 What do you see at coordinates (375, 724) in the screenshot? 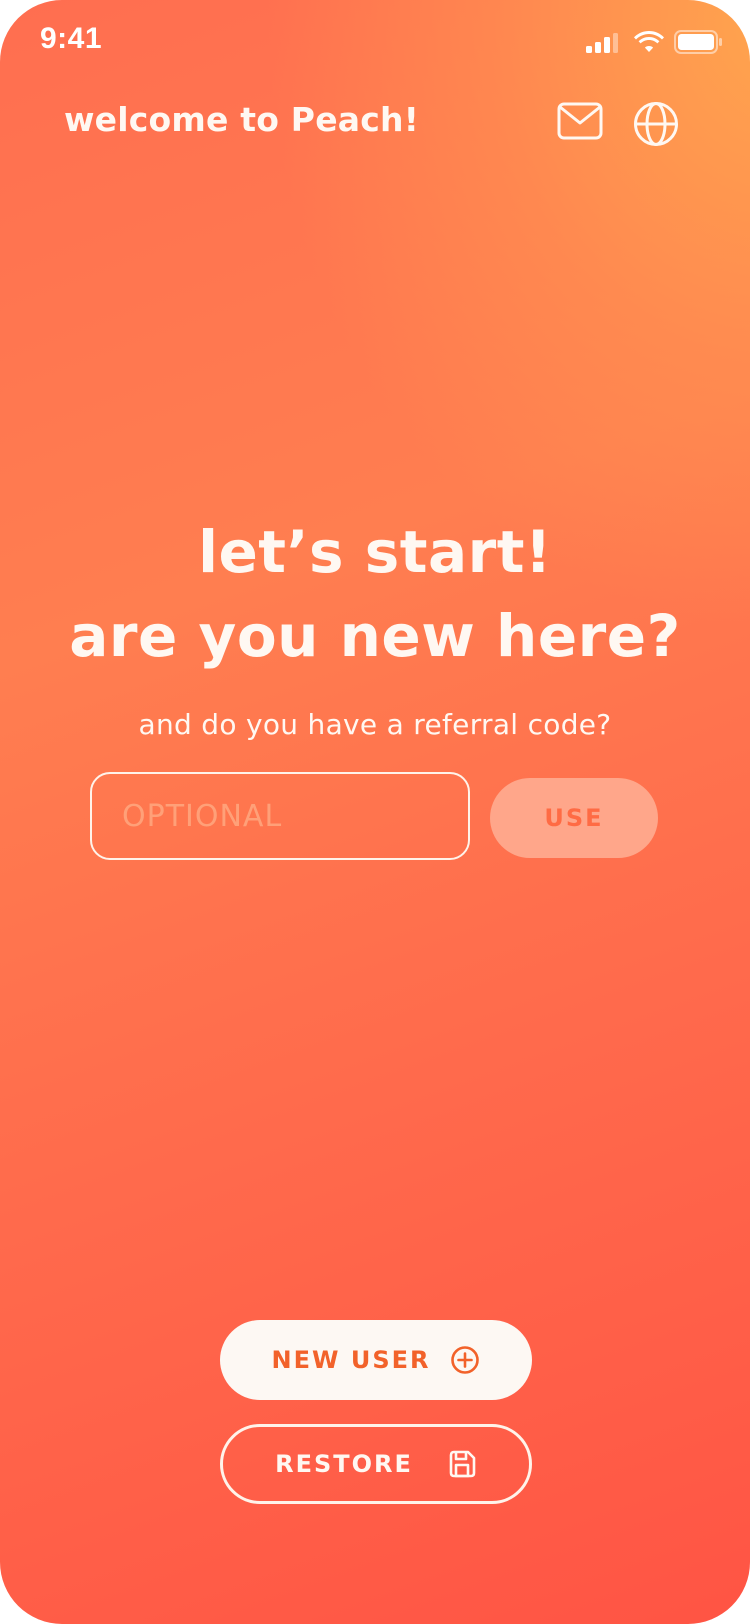
I see `referral-prompt: and do you have a referral code?` at bounding box center [375, 724].